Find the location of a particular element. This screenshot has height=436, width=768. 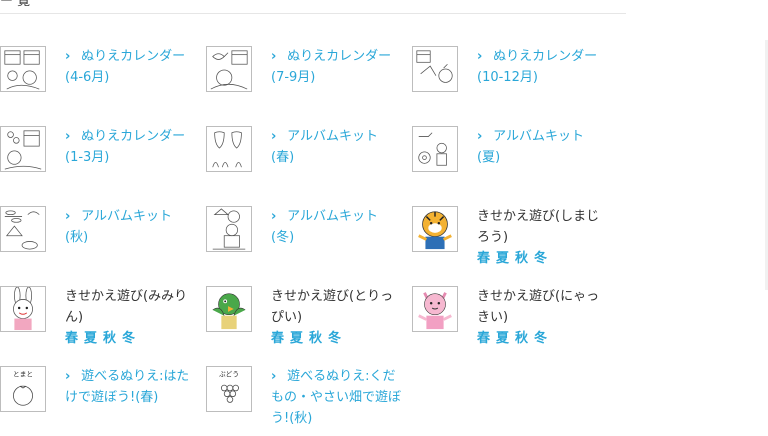

calendar-fish-icon is located at coordinates (229, 69).